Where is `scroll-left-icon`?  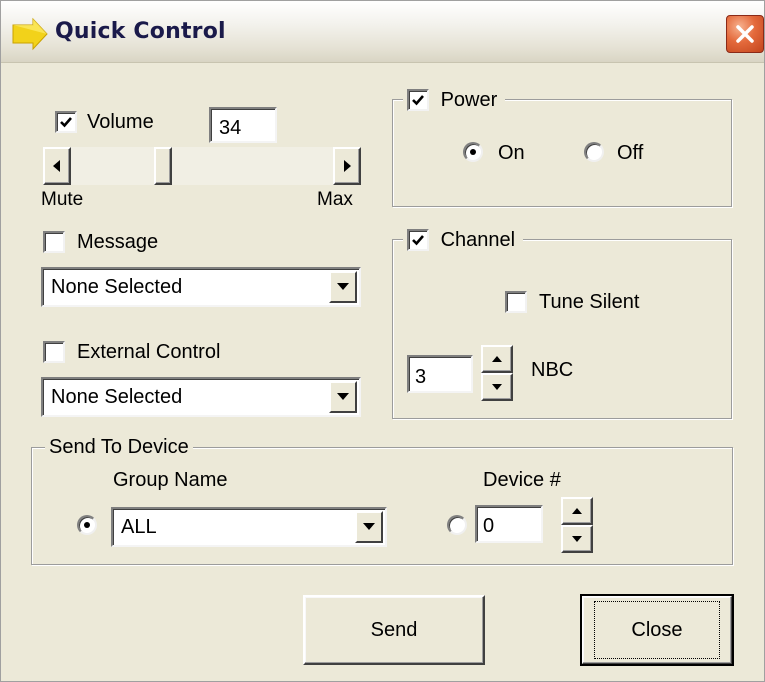 scroll-left-icon is located at coordinates (56, 166).